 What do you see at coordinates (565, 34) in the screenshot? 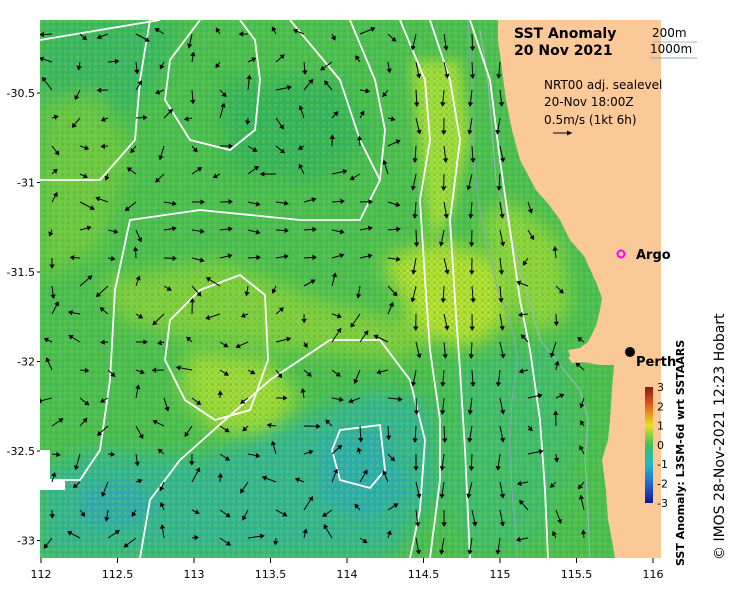
I see `map-title-line1: SST Anomaly` at bounding box center [565, 34].